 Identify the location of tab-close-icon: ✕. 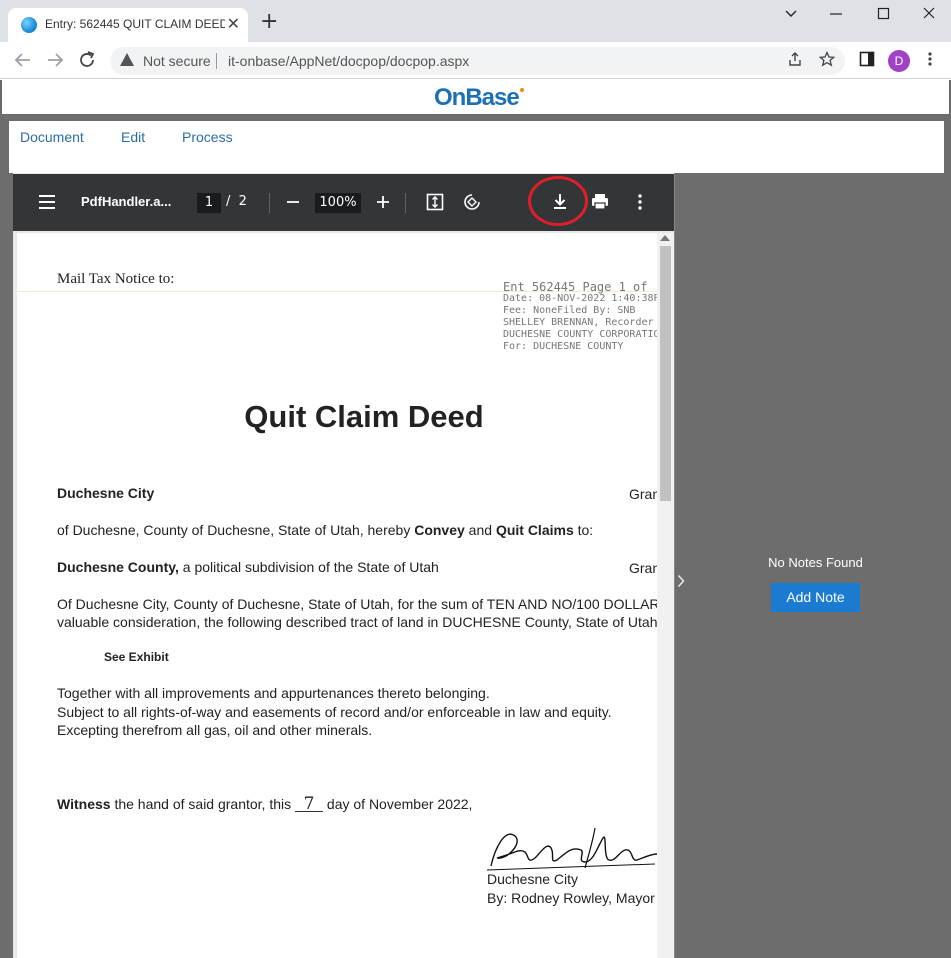
(233, 24).